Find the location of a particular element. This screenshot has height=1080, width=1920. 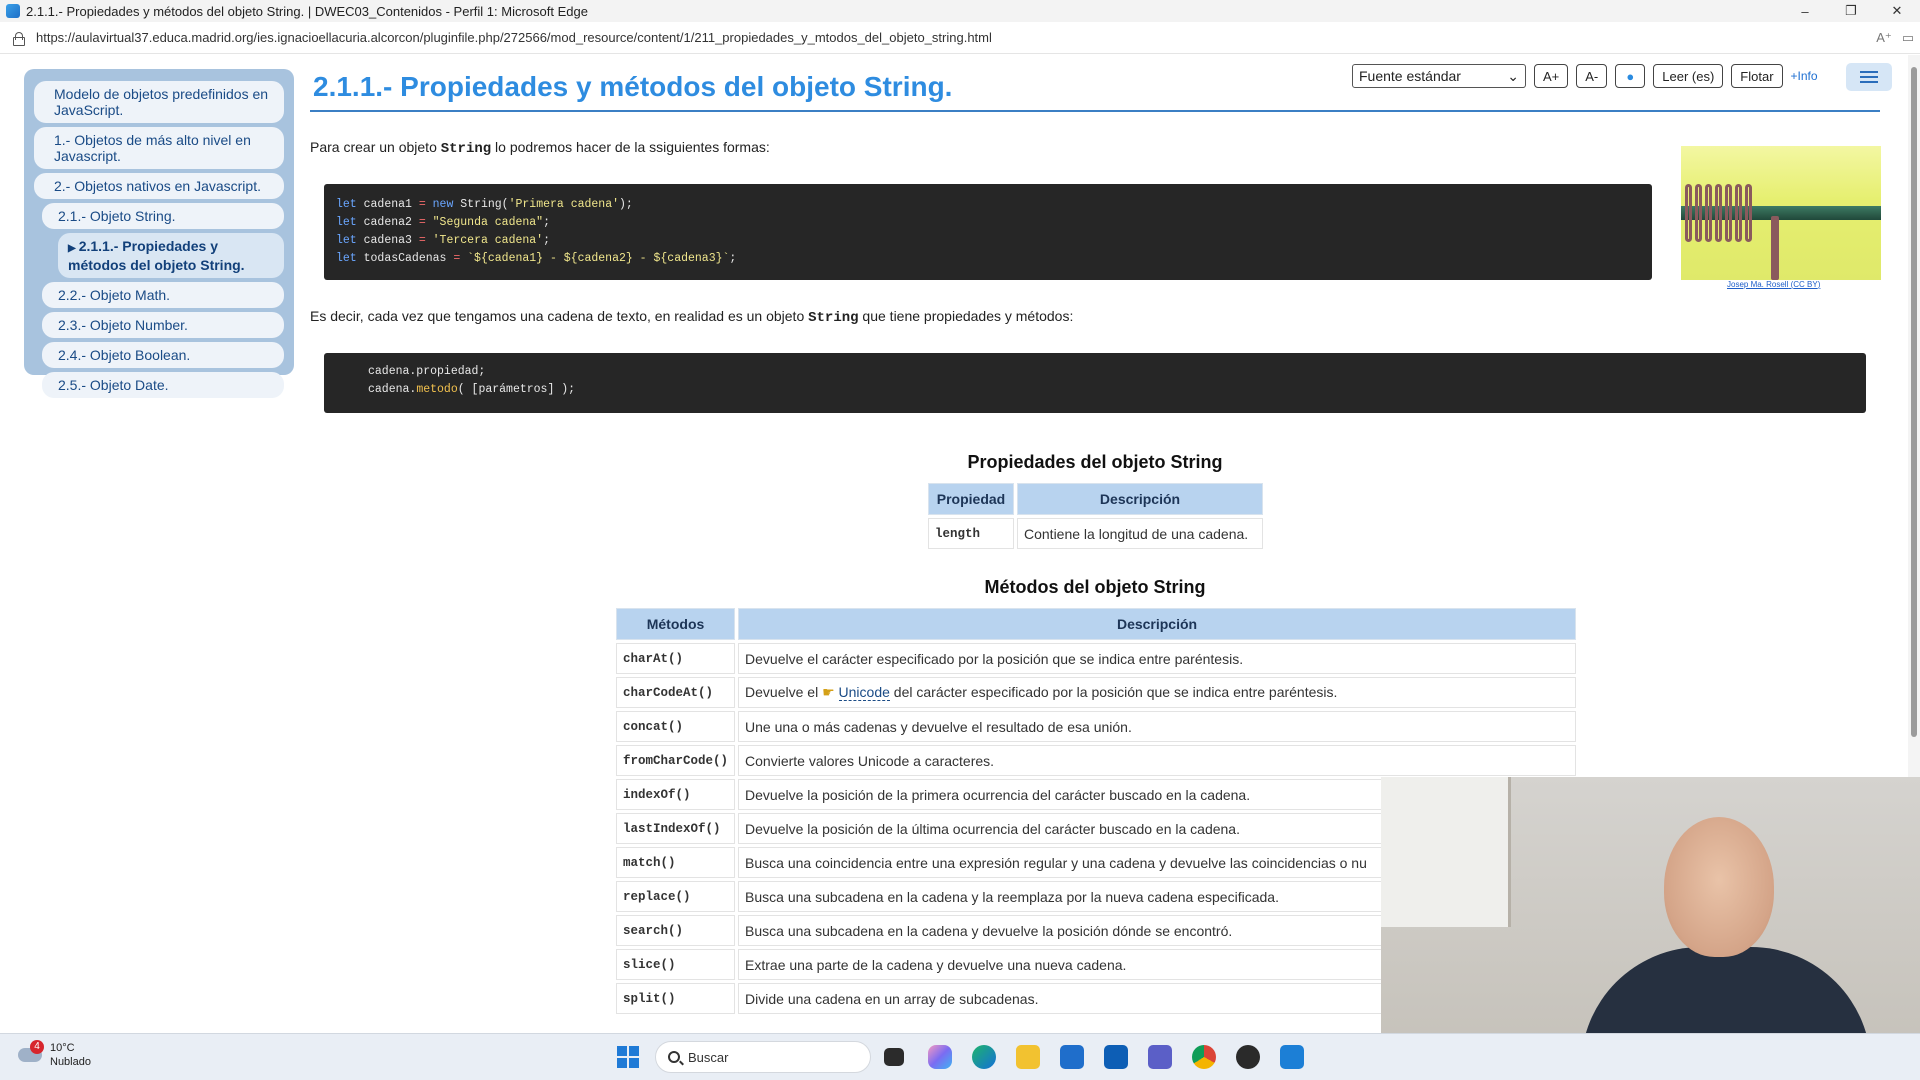

font-decrease-button: A- is located at coordinates (1592, 76).